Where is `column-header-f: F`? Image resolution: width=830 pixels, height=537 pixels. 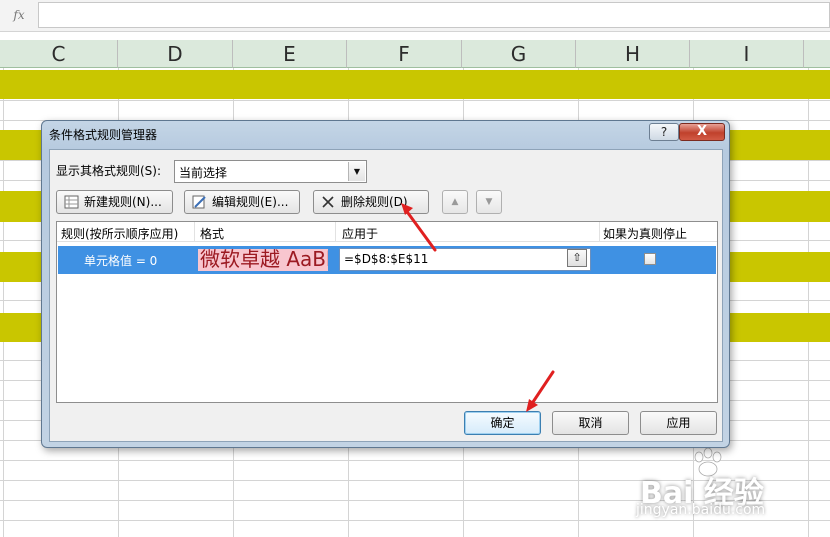
column-header-f: F is located at coordinates (404, 54).